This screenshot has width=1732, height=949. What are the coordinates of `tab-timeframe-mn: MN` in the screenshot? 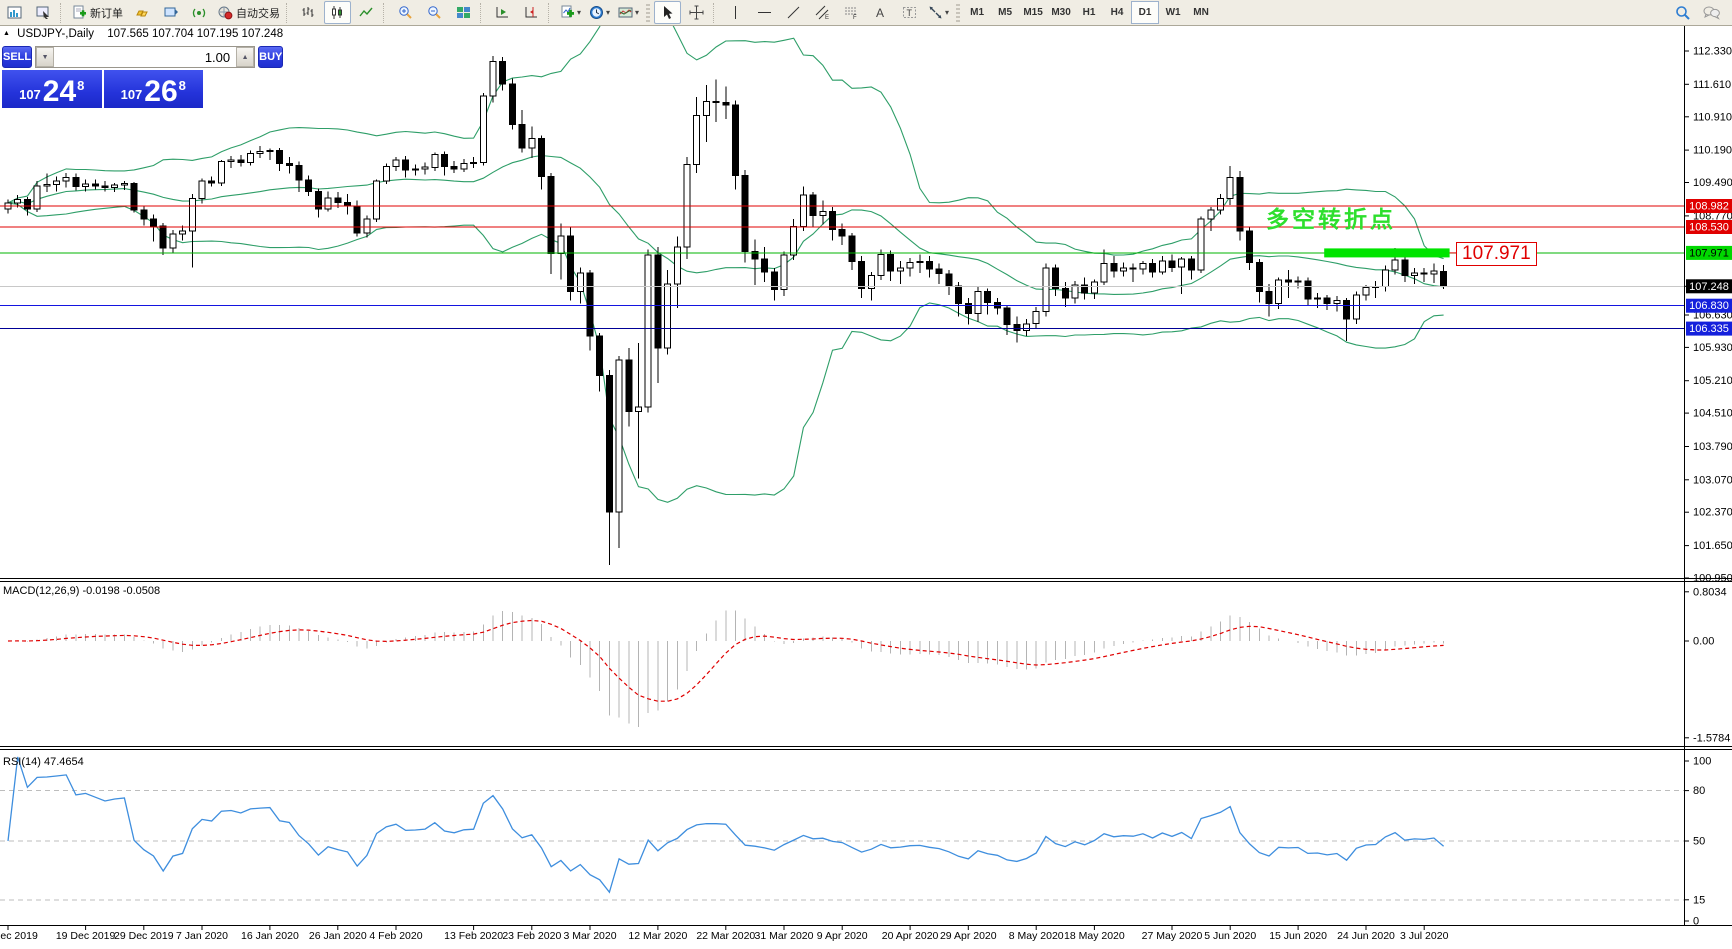 It's located at (1201, 12).